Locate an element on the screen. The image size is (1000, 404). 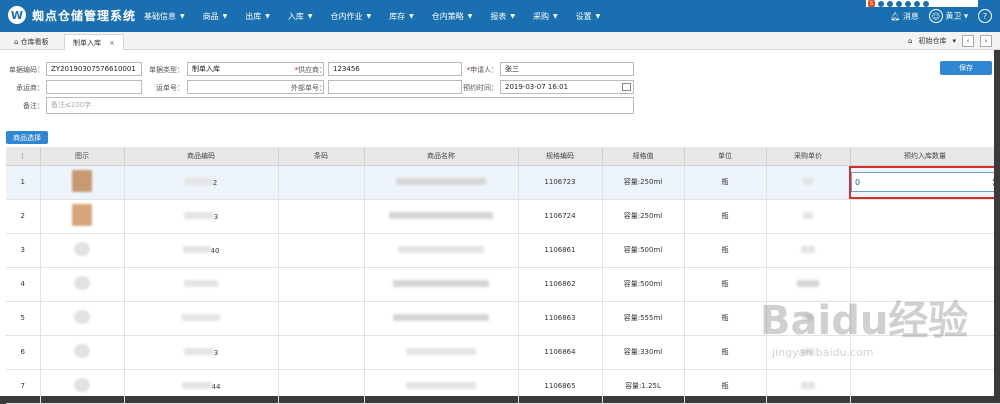
remark-textarea: 备注≤200字 is located at coordinates (340, 105).